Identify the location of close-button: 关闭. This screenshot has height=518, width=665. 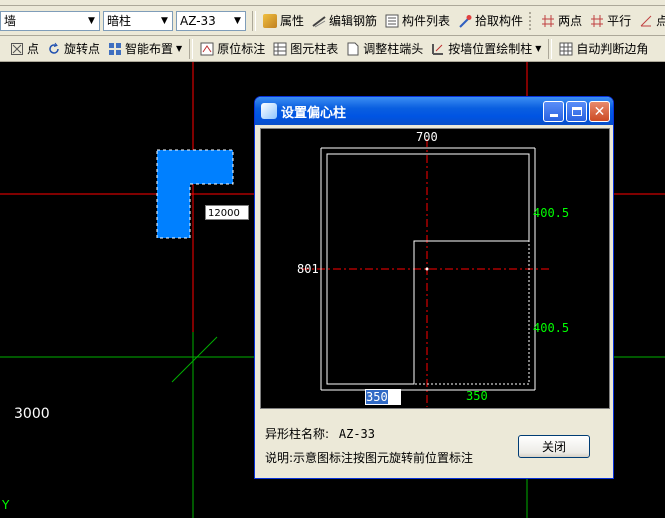
(554, 446).